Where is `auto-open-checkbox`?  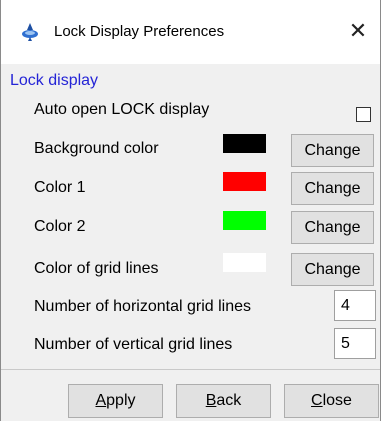
auto-open-checkbox is located at coordinates (363, 114).